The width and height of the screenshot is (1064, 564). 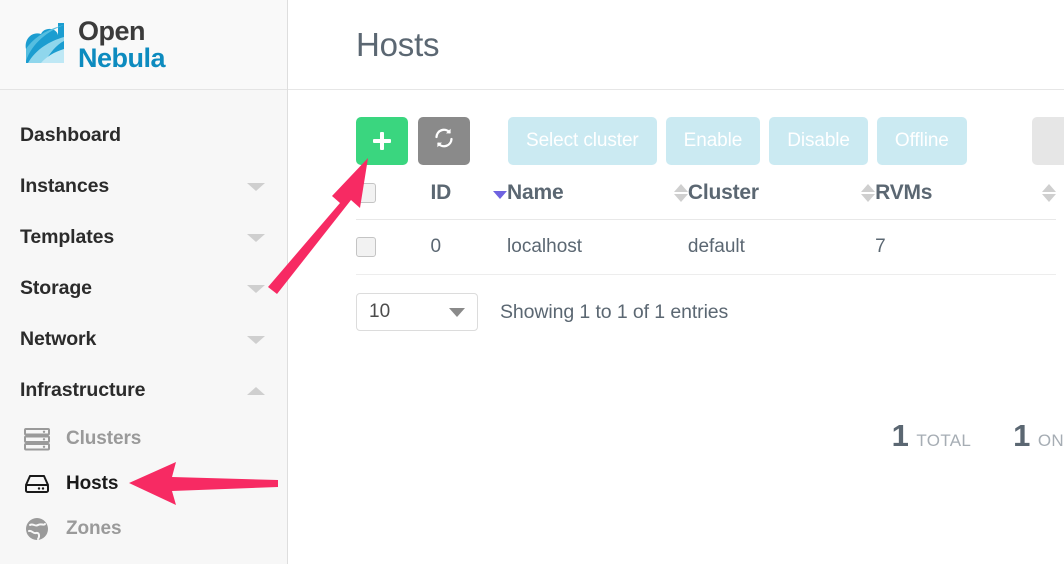 What do you see at coordinates (83, 390) in the screenshot?
I see `sidebar-item-label: Infrastructure` at bounding box center [83, 390].